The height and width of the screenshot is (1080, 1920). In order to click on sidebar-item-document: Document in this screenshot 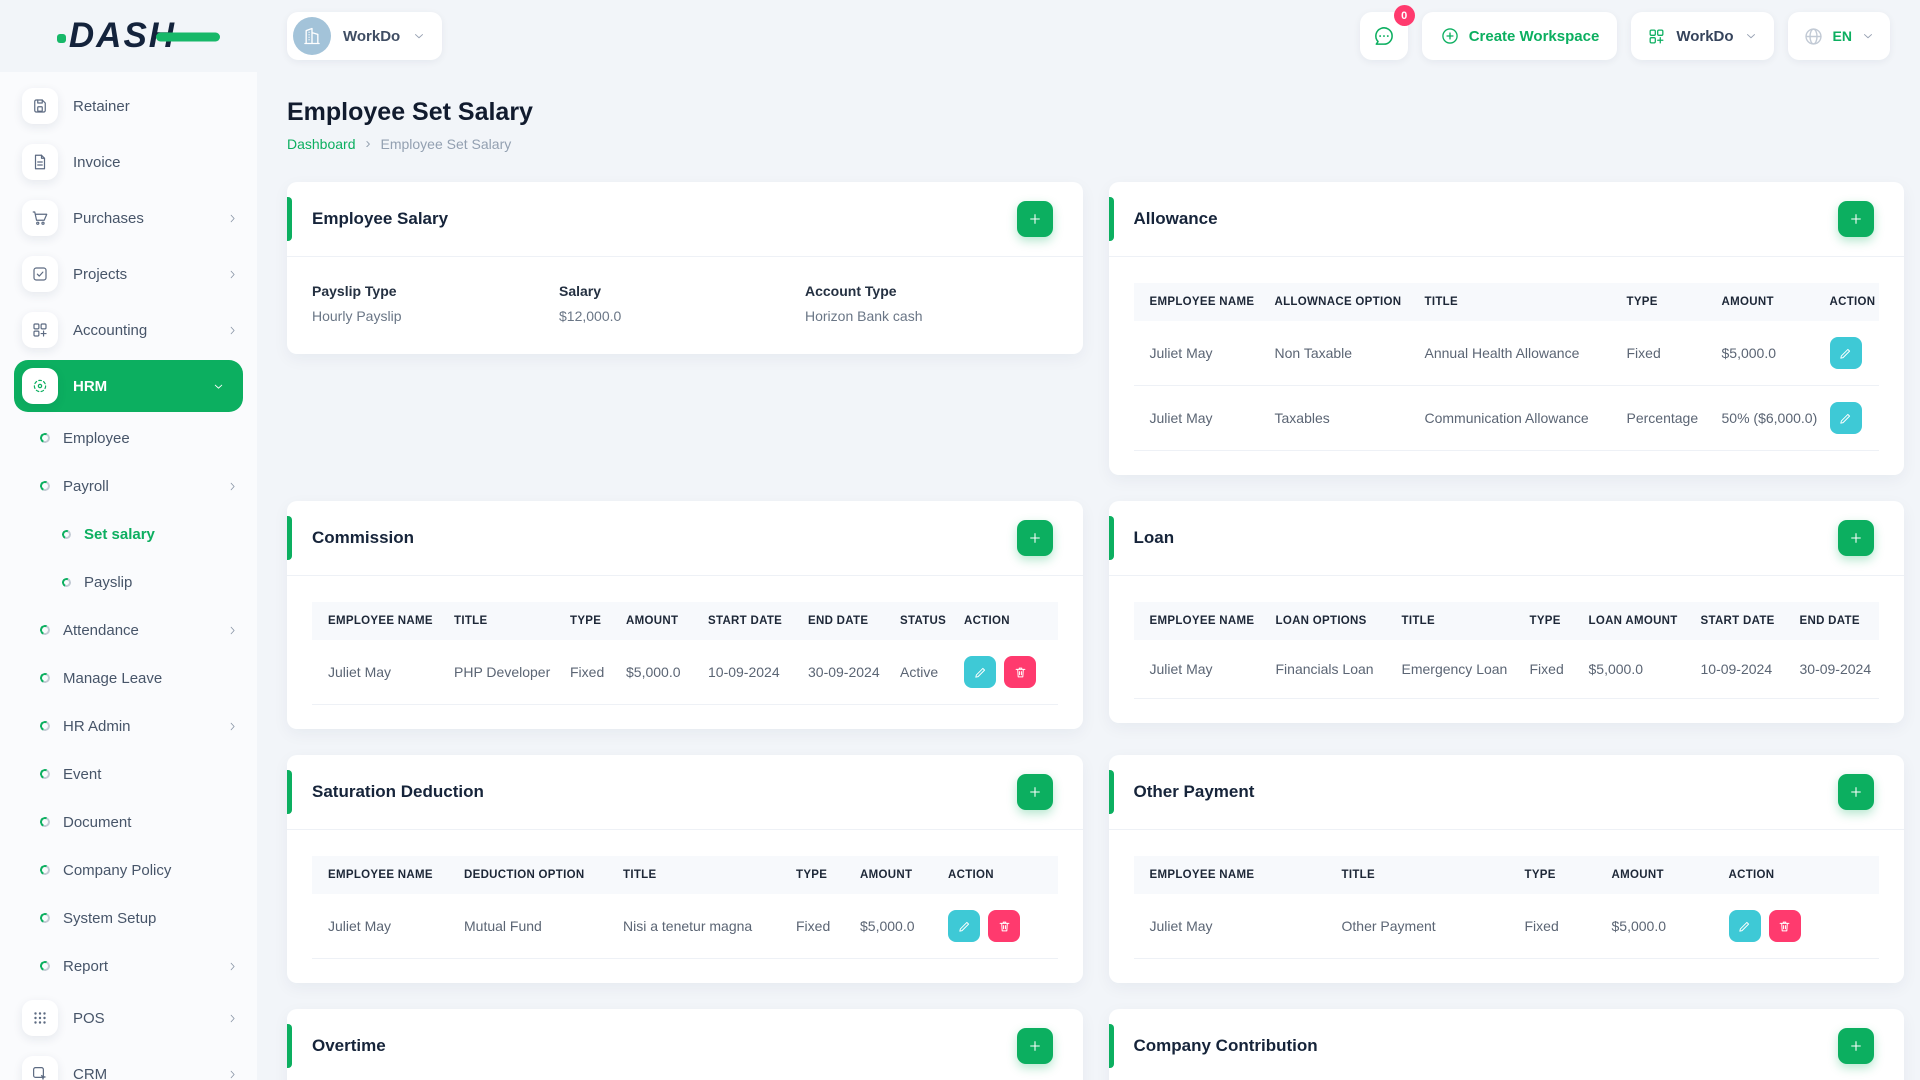, I will do `click(128, 822)`.